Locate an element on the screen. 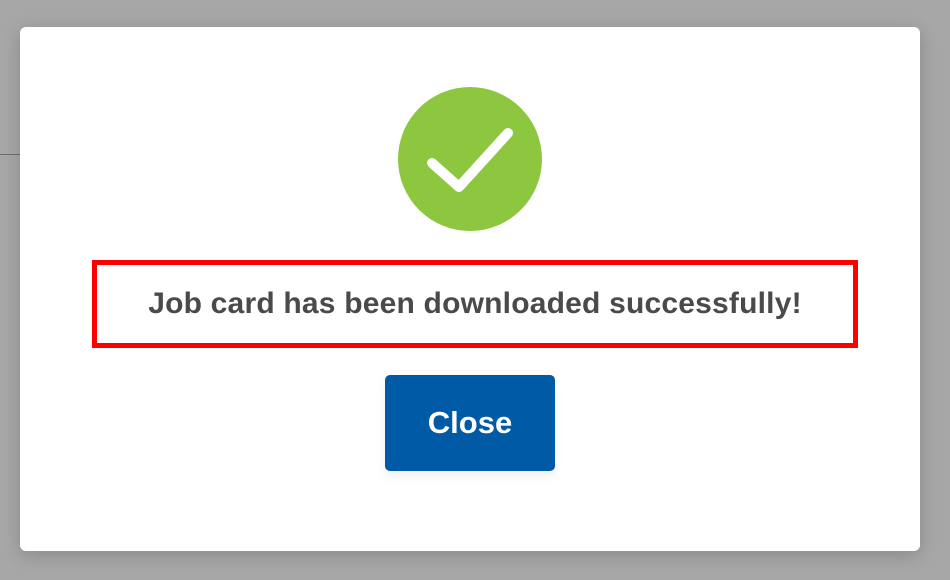 The width and height of the screenshot is (950, 580). checkmark-icon is located at coordinates (470, 160).